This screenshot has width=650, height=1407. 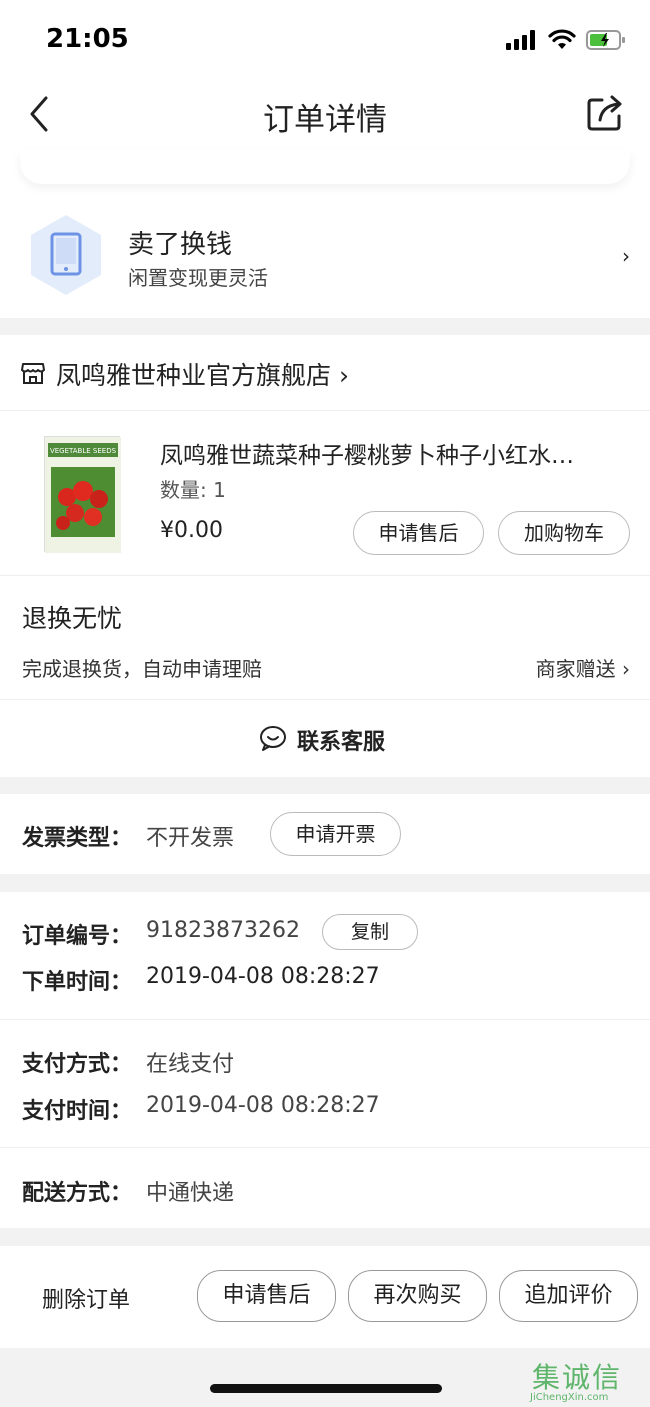 What do you see at coordinates (87, 39) in the screenshot?
I see `status-time: 21:05` at bounding box center [87, 39].